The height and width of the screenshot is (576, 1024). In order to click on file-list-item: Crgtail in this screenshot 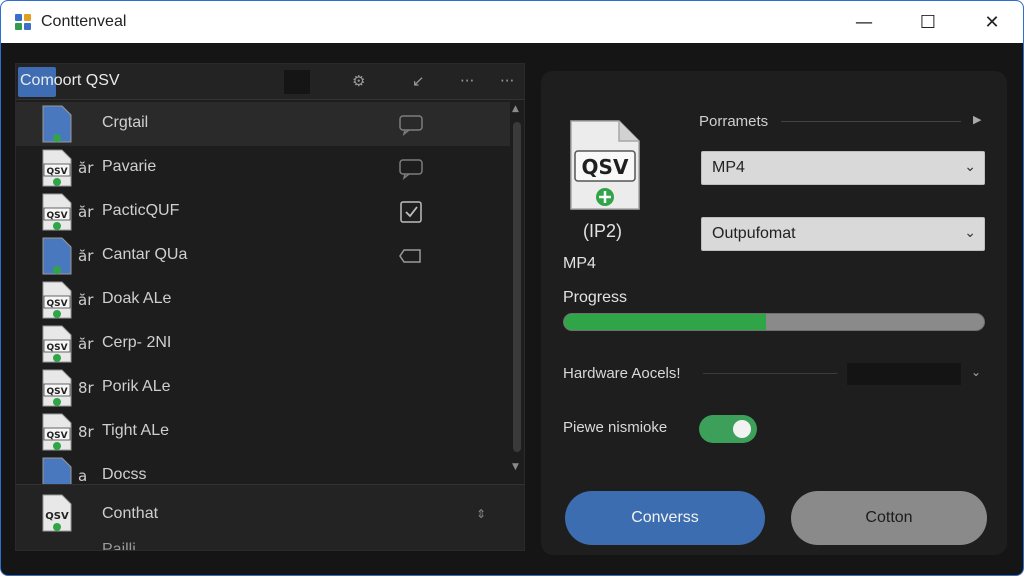, I will do `click(263, 124)`.